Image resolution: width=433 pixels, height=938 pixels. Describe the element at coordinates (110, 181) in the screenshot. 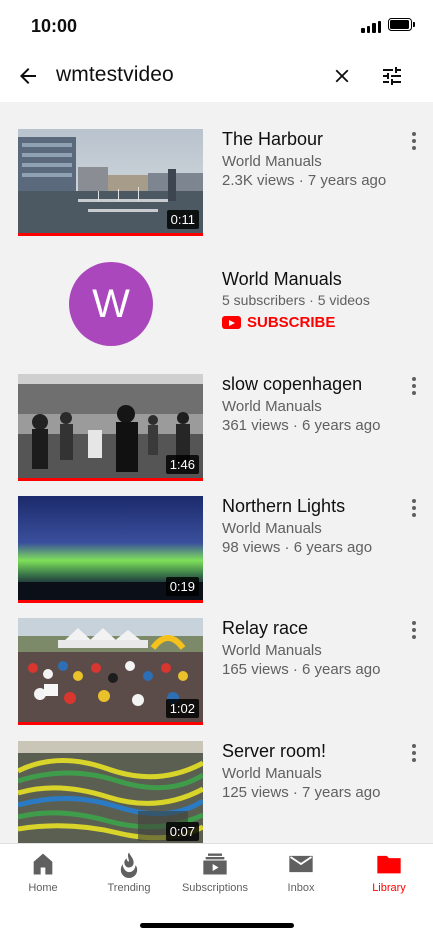

I see `video-thumbnail: 0:11` at that location.